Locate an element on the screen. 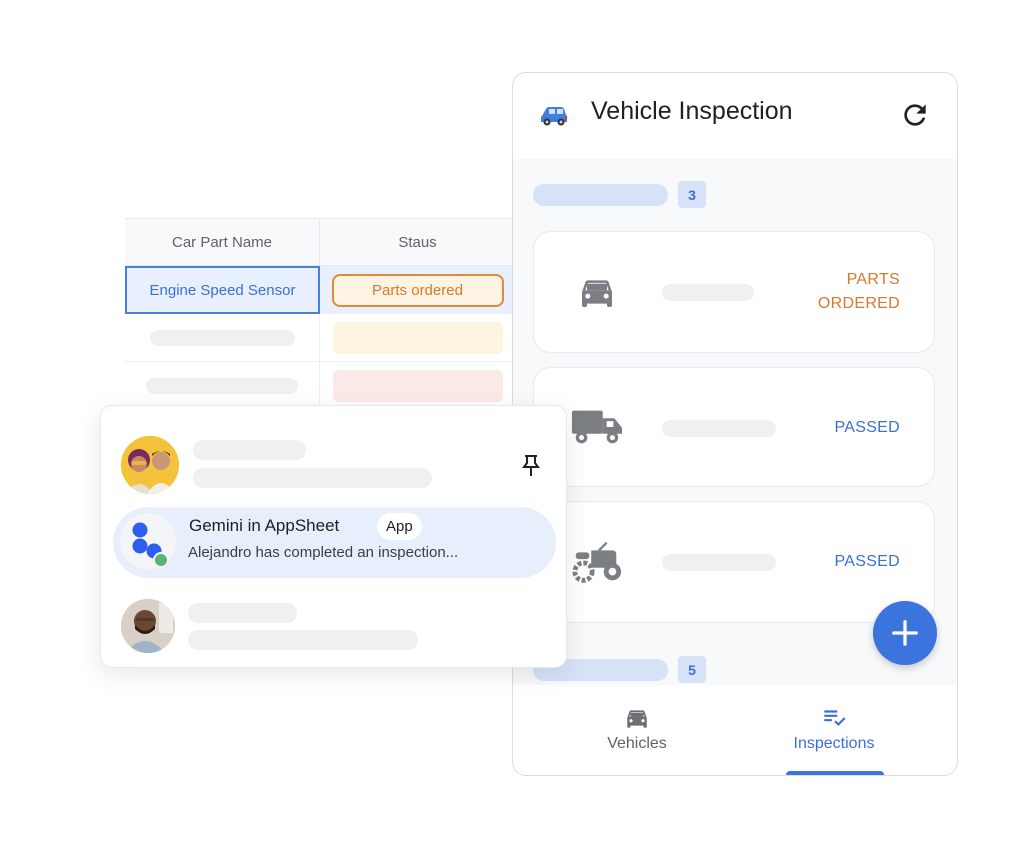  nav-tab-inspections: Inspections is located at coordinates (834, 729).